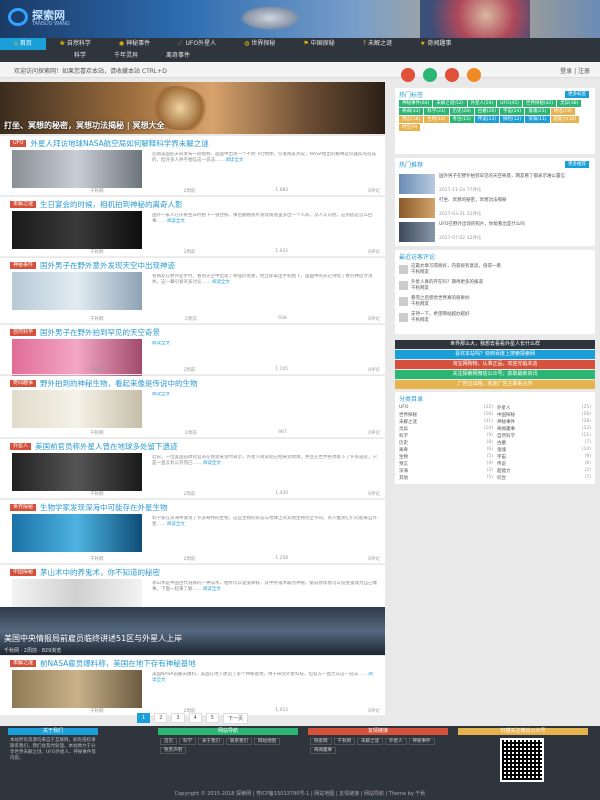 The height and width of the screenshot is (800, 600). I want to click on comment-item: 看完之后感觉世界真的很奇妙 千秋网友, so click(495, 303).